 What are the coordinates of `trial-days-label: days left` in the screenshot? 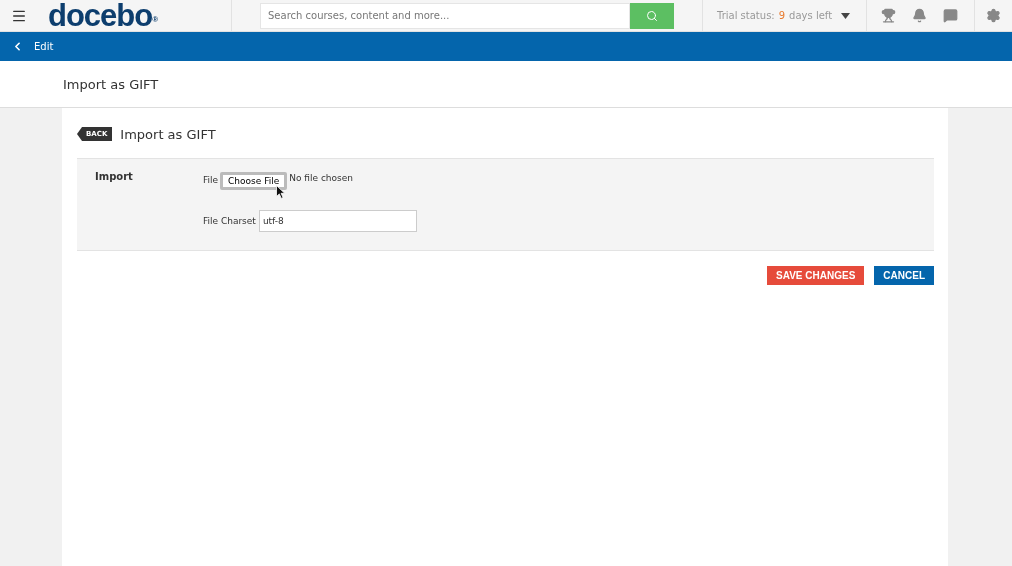 It's located at (811, 15).